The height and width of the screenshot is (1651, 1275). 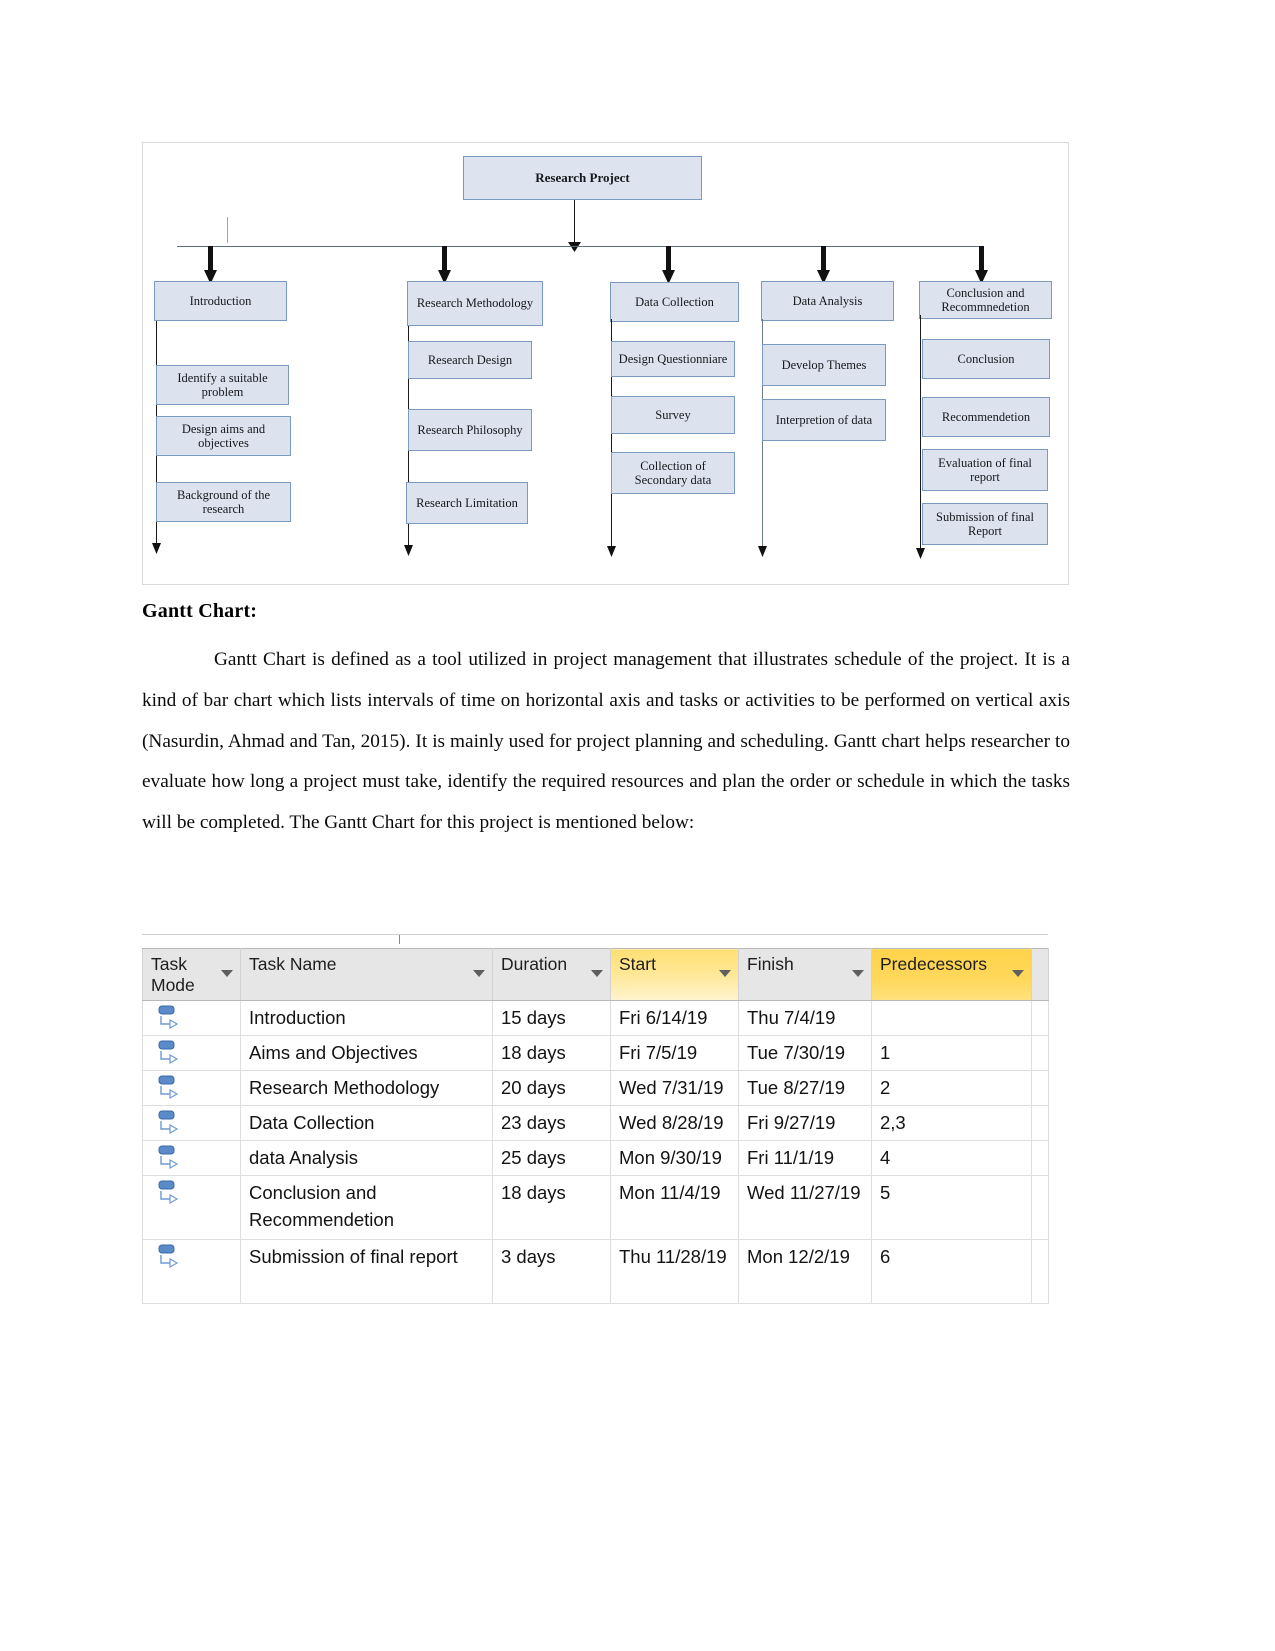 What do you see at coordinates (951, 1123) in the screenshot?
I see `cell-predecessors: 2,3` at bounding box center [951, 1123].